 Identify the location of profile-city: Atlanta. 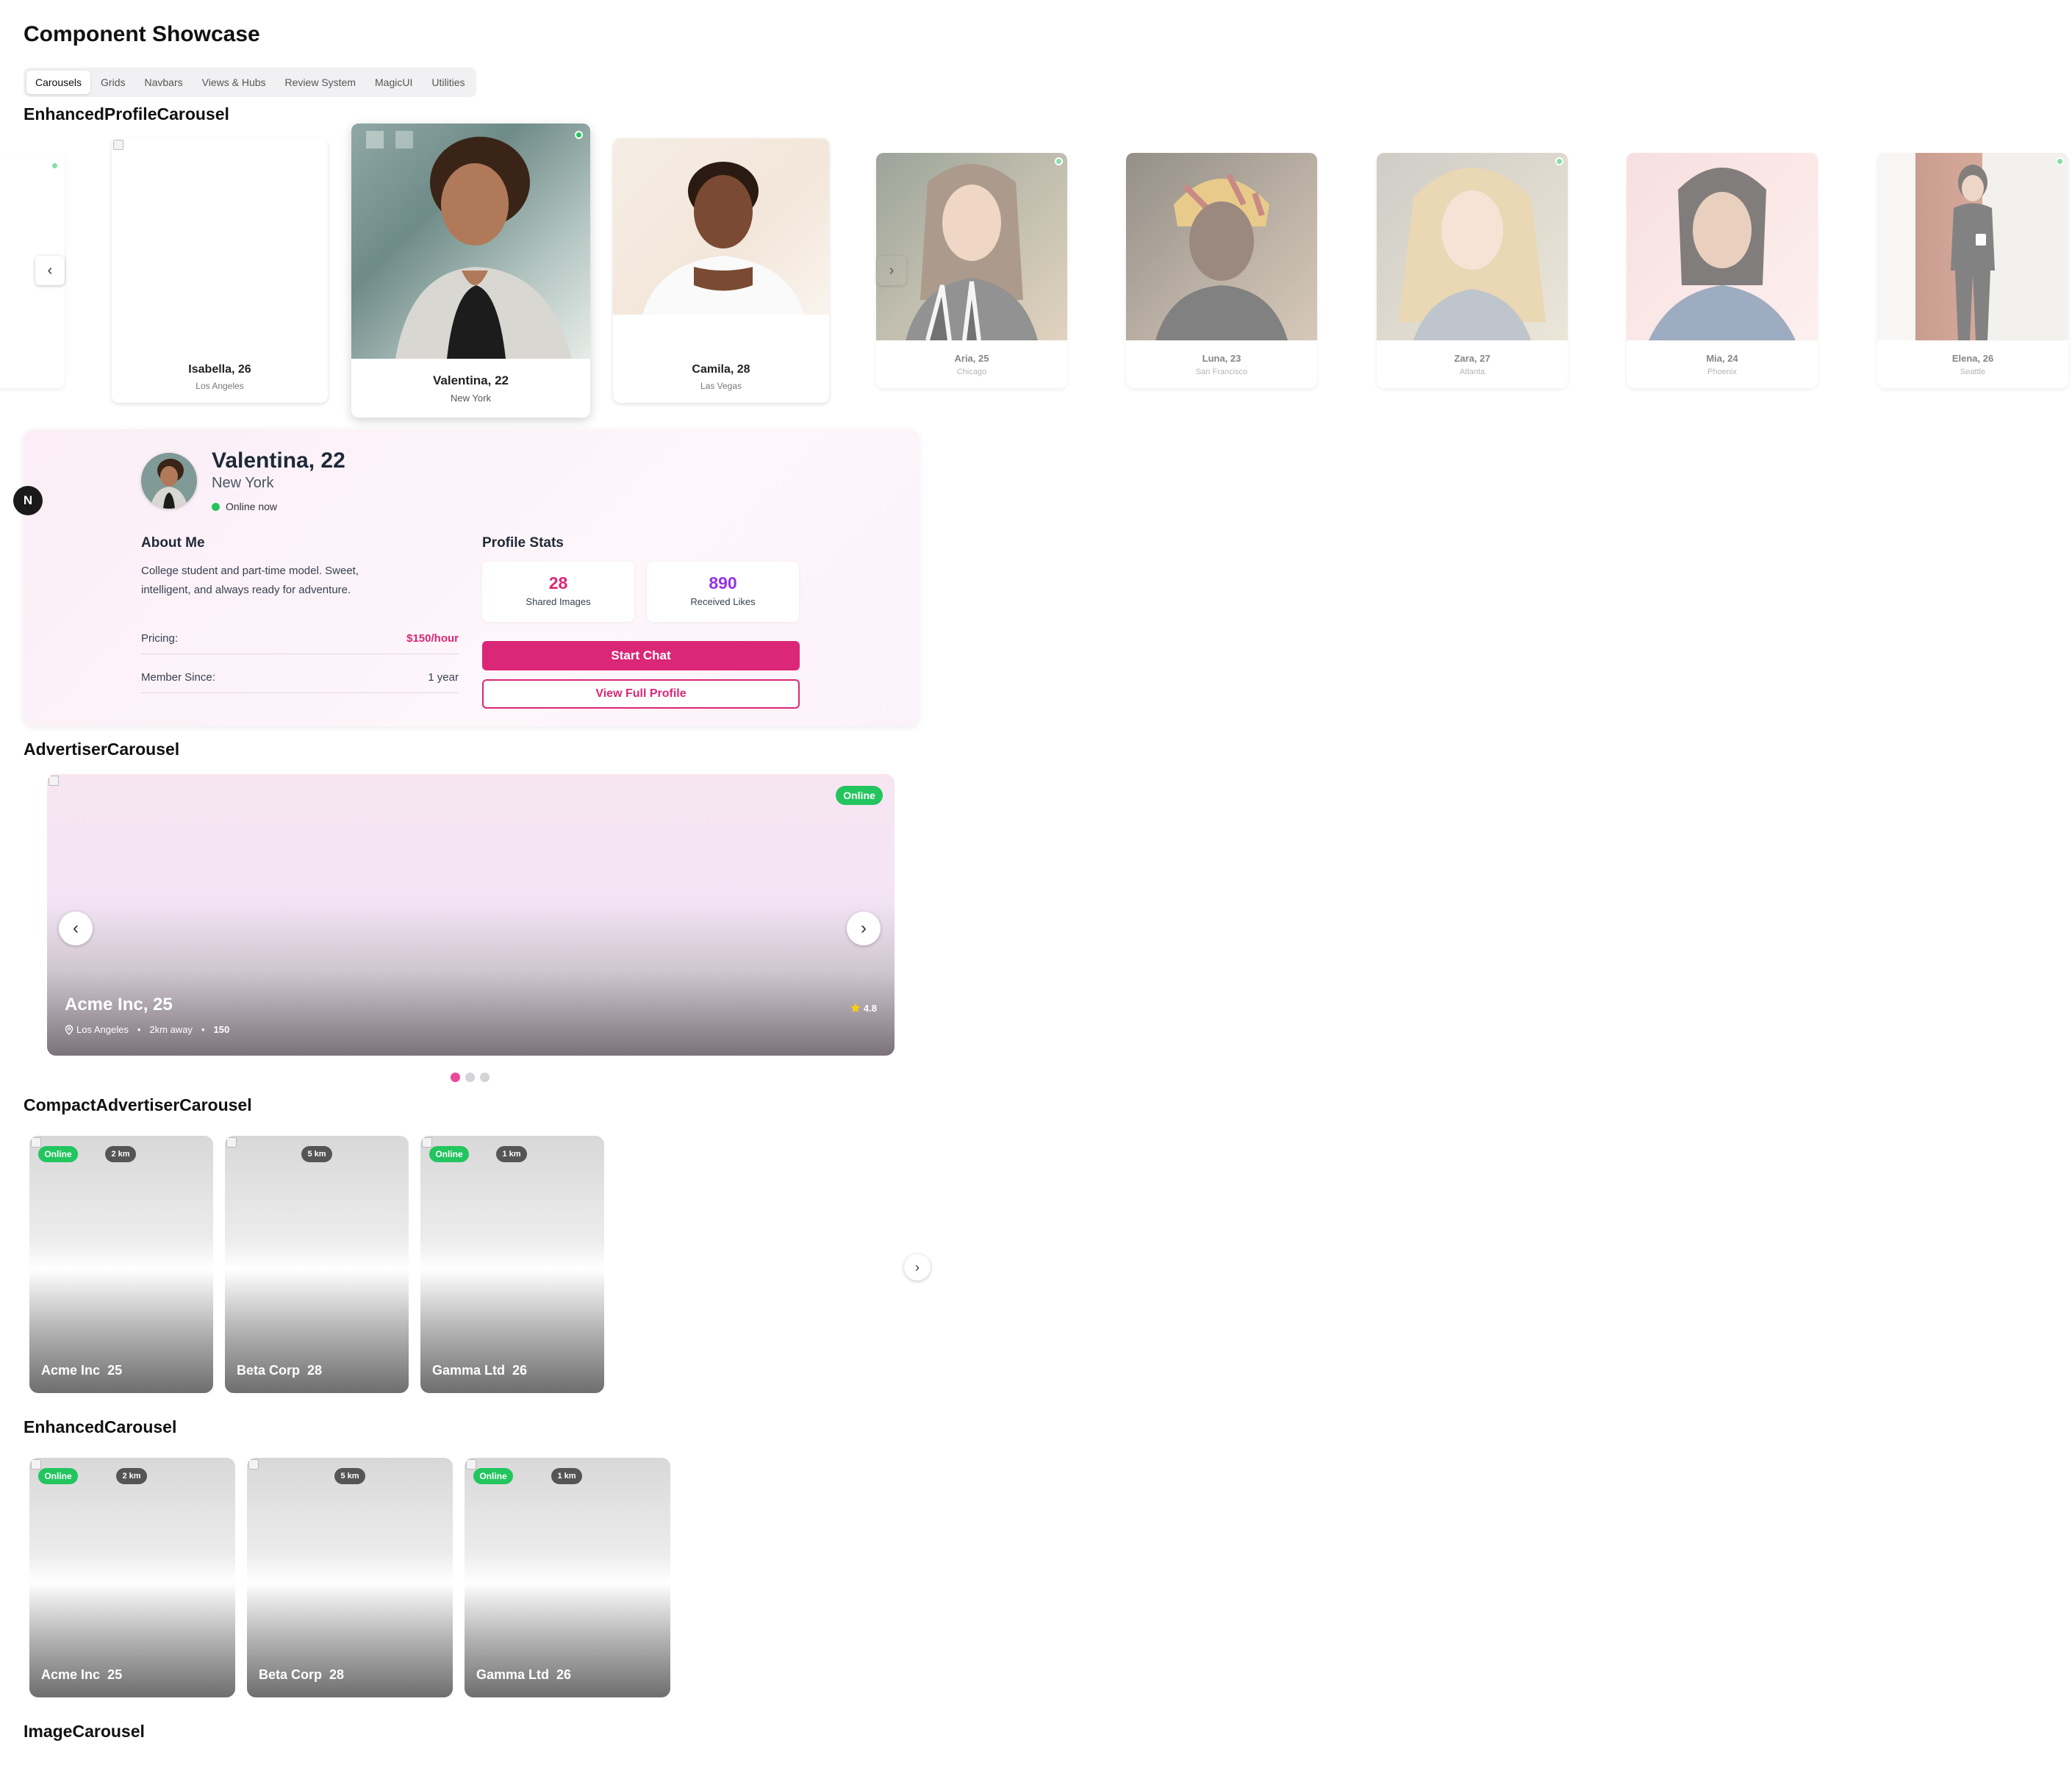
(1472, 372).